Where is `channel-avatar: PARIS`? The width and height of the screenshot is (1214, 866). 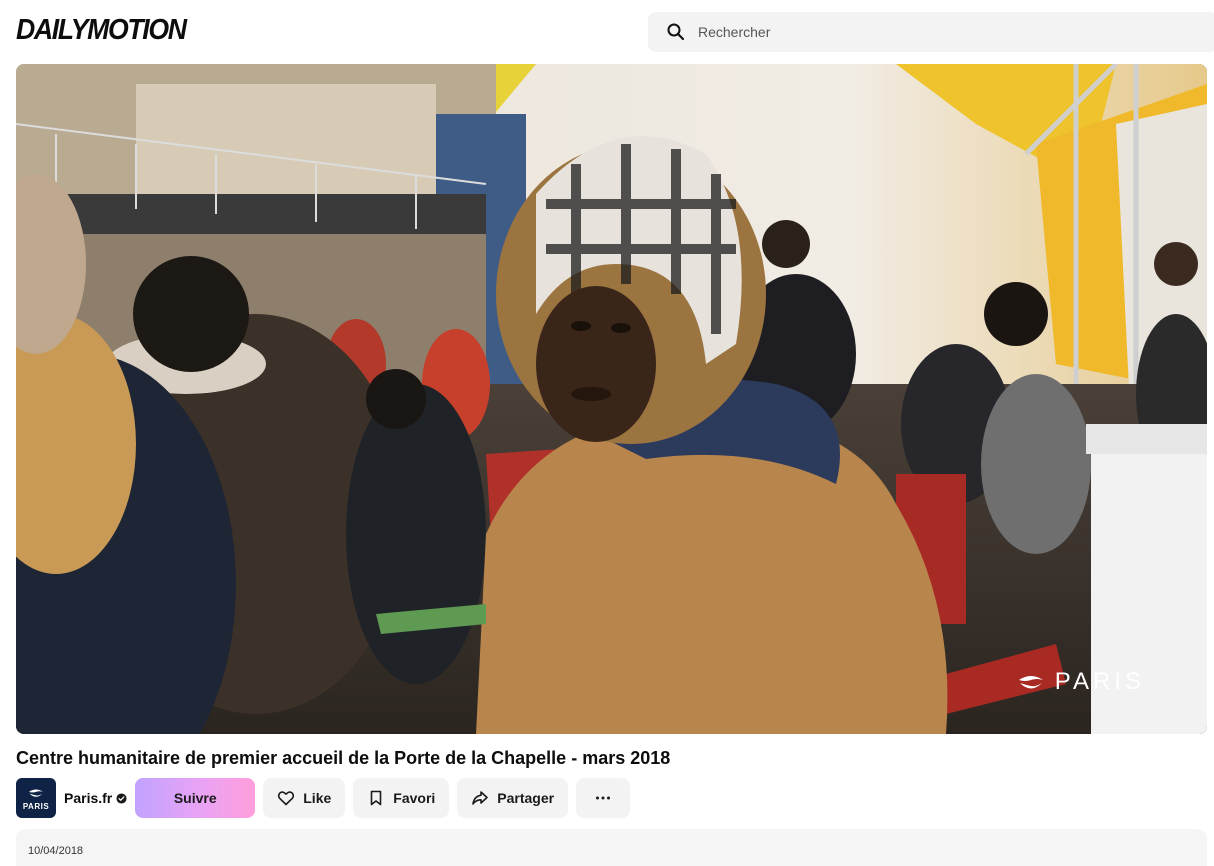 channel-avatar: PARIS is located at coordinates (36, 798).